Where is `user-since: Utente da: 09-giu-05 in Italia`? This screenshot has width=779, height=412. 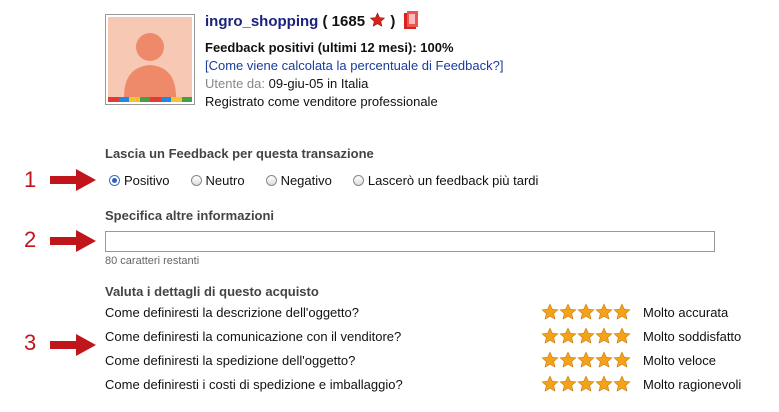 user-since: Utente da: 09-giu-05 in Italia is located at coordinates (286, 83).